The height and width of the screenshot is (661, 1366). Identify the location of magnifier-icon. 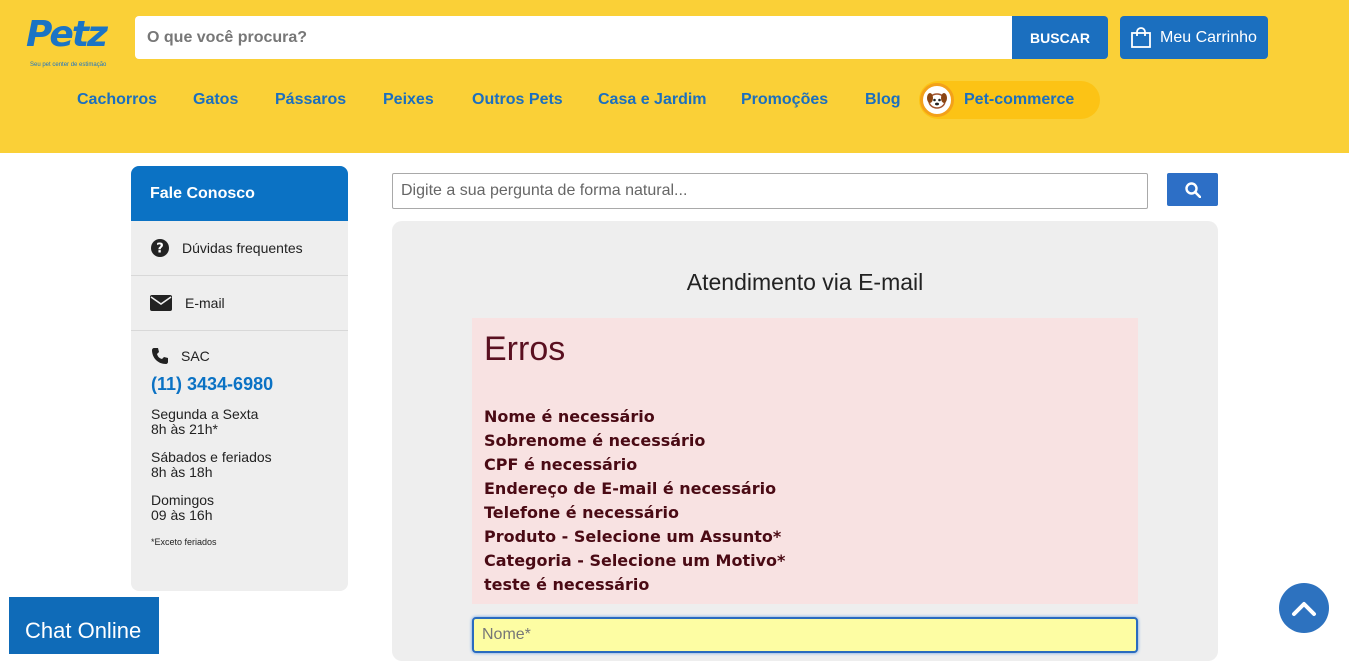
(1192, 189).